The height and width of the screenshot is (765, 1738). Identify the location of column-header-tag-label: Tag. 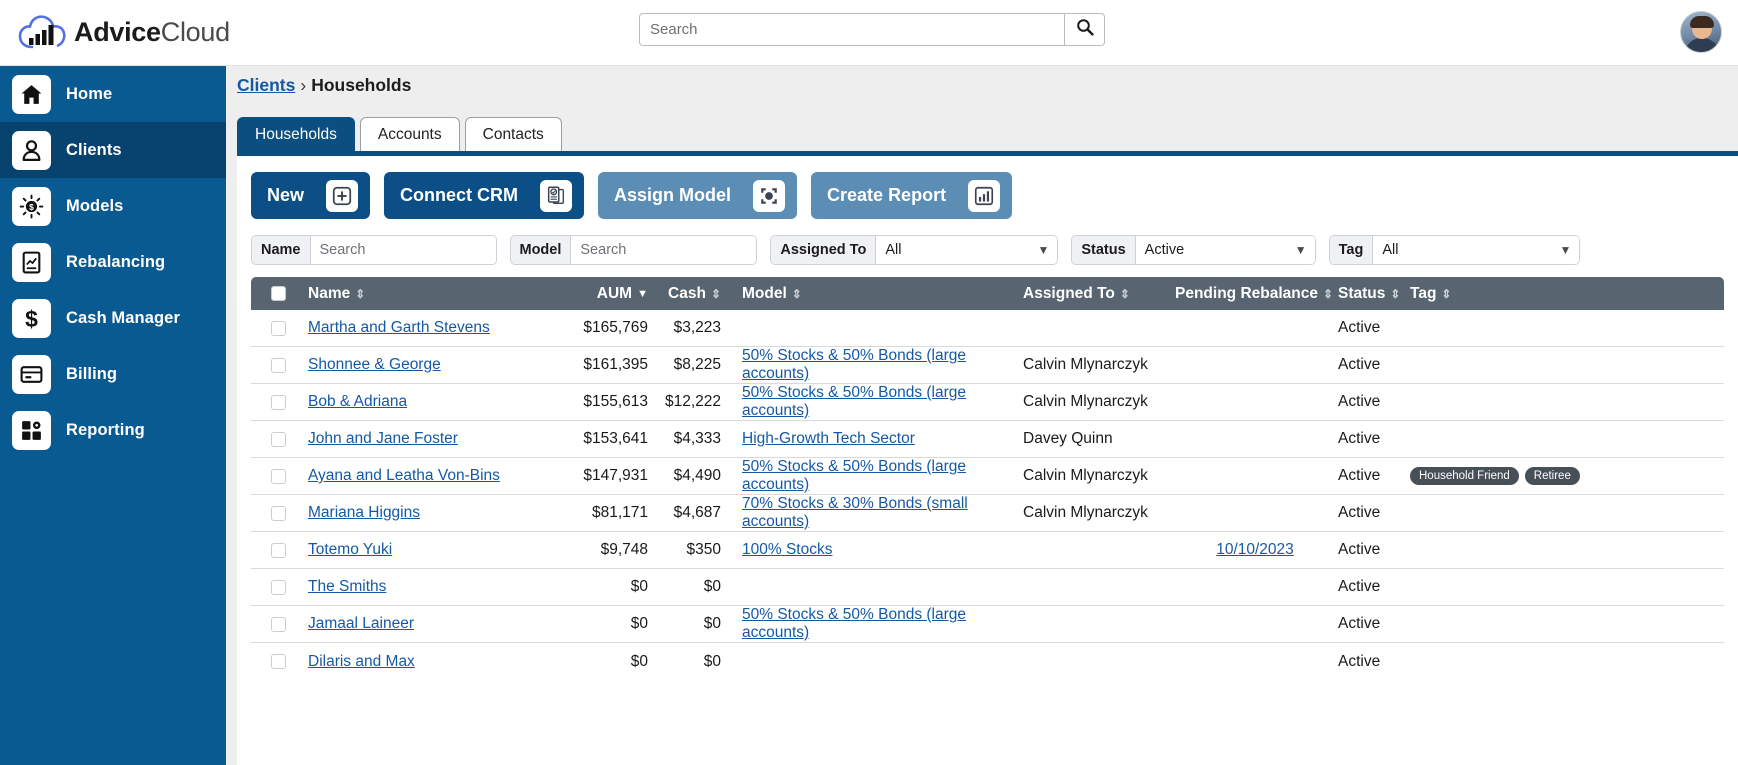
(1423, 293).